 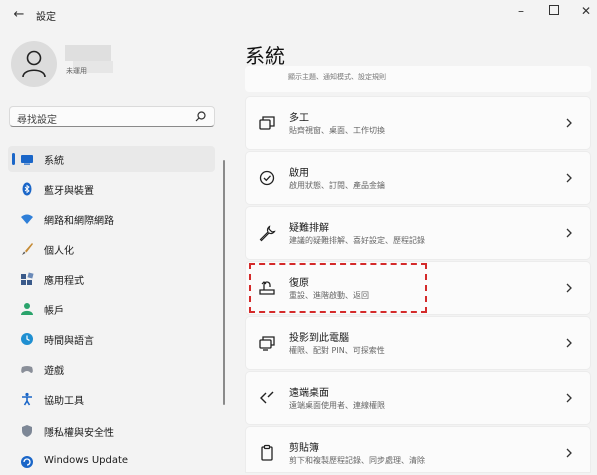 I want to click on sidebar-item-accessibility: 協助工具, so click(x=111, y=399).